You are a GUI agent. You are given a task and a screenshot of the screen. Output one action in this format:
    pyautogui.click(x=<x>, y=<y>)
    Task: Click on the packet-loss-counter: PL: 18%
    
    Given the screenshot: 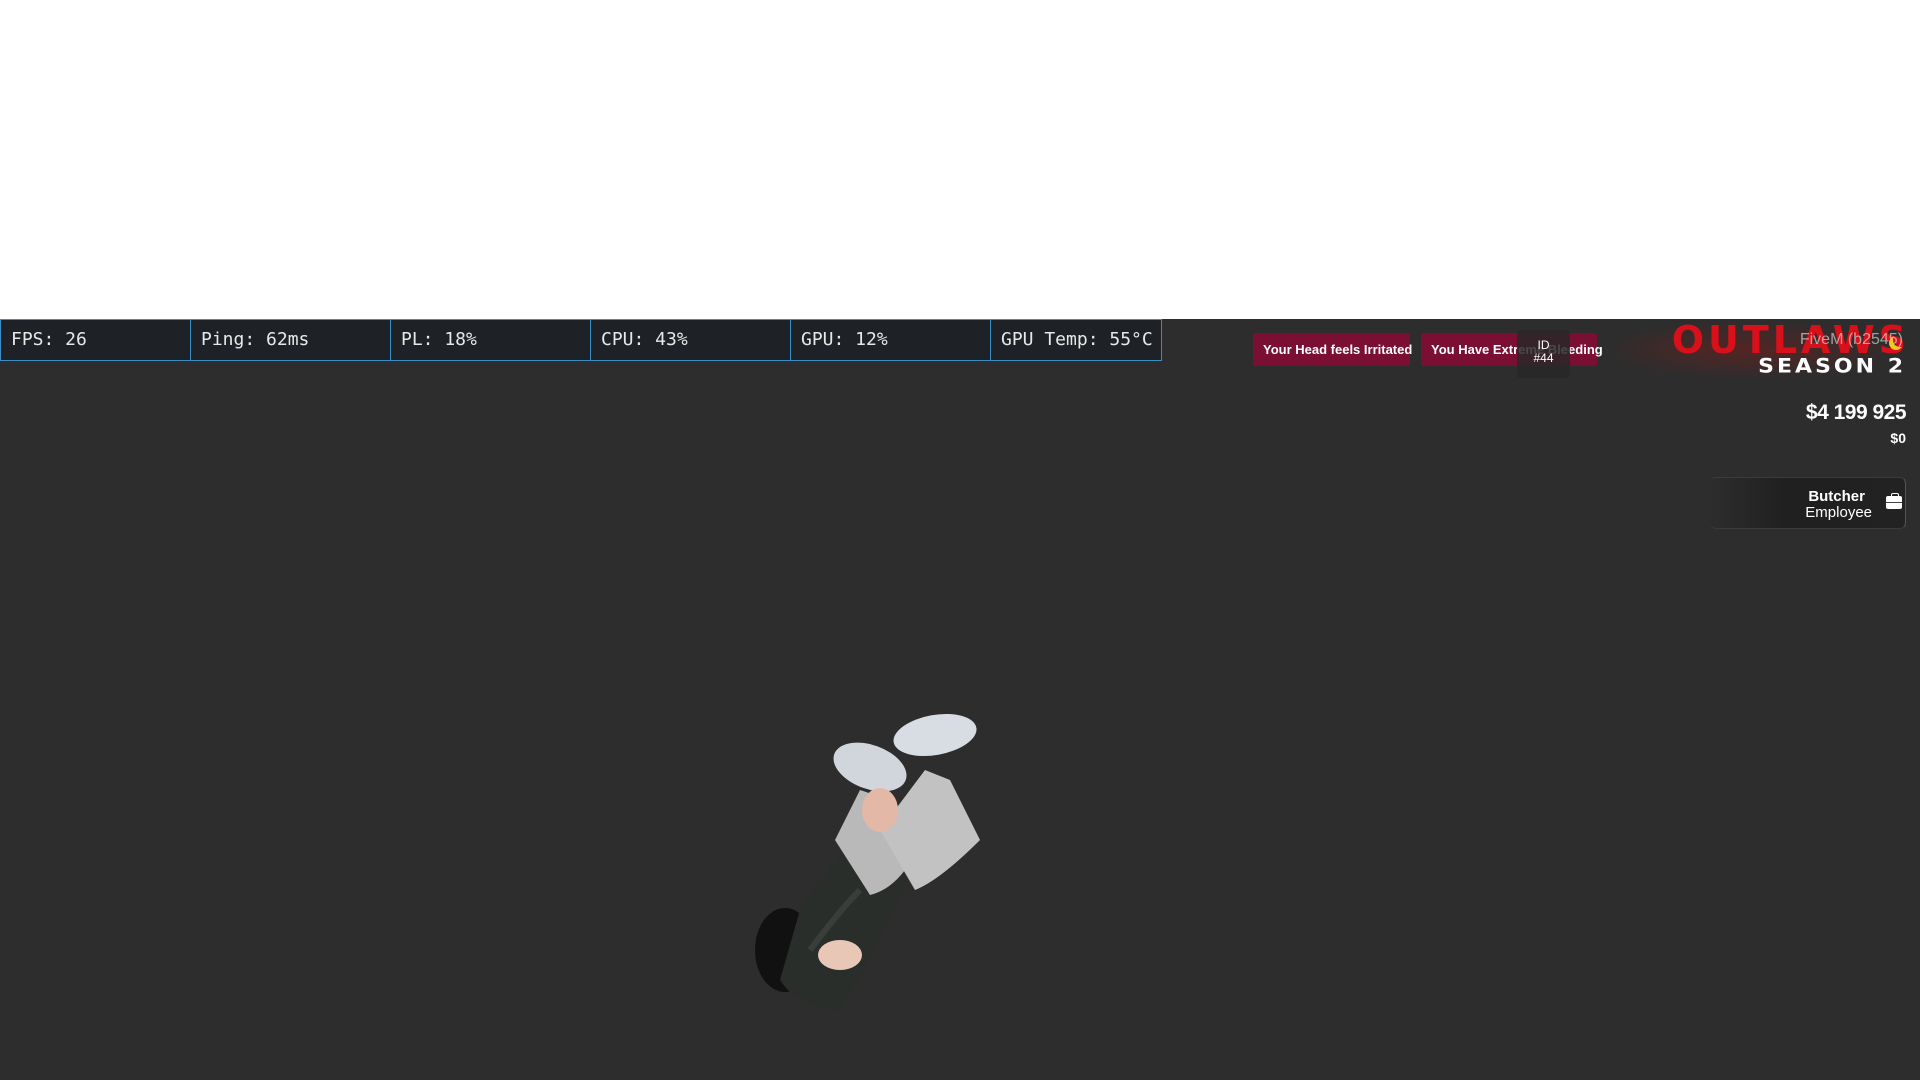 What is the action you would take?
    pyautogui.click(x=491, y=340)
    